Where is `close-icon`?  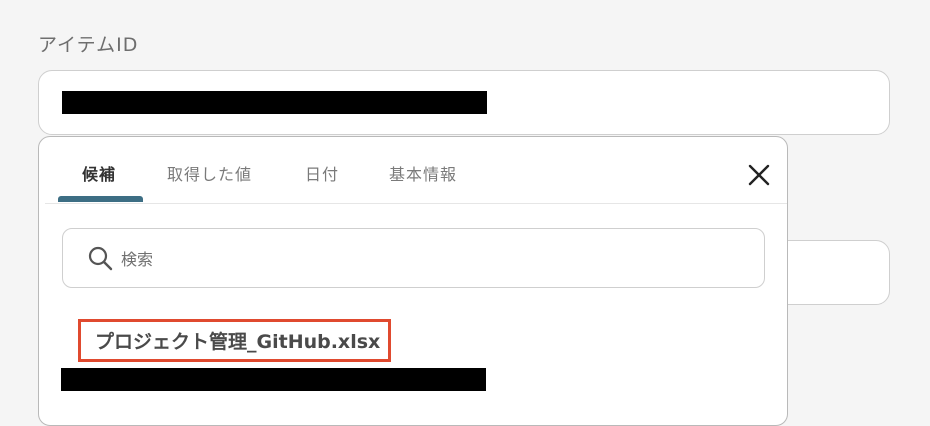
close-icon is located at coordinates (759, 175).